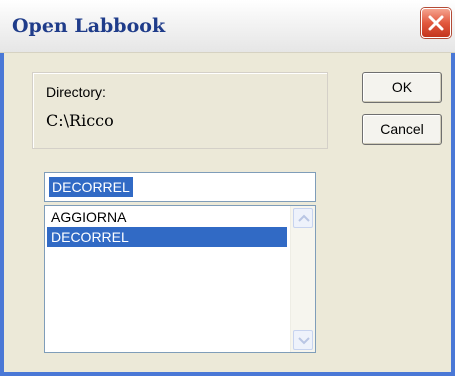 Image resolution: width=455 pixels, height=376 pixels. Describe the element at coordinates (167, 217) in the screenshot. I see `list-item: AGGIORNA` at that location.